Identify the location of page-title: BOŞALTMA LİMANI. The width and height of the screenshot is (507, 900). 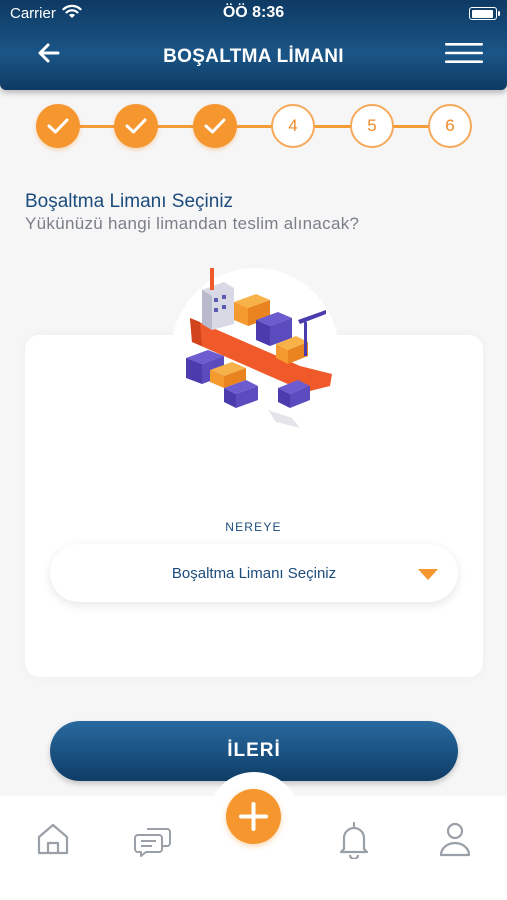
(253, 56).